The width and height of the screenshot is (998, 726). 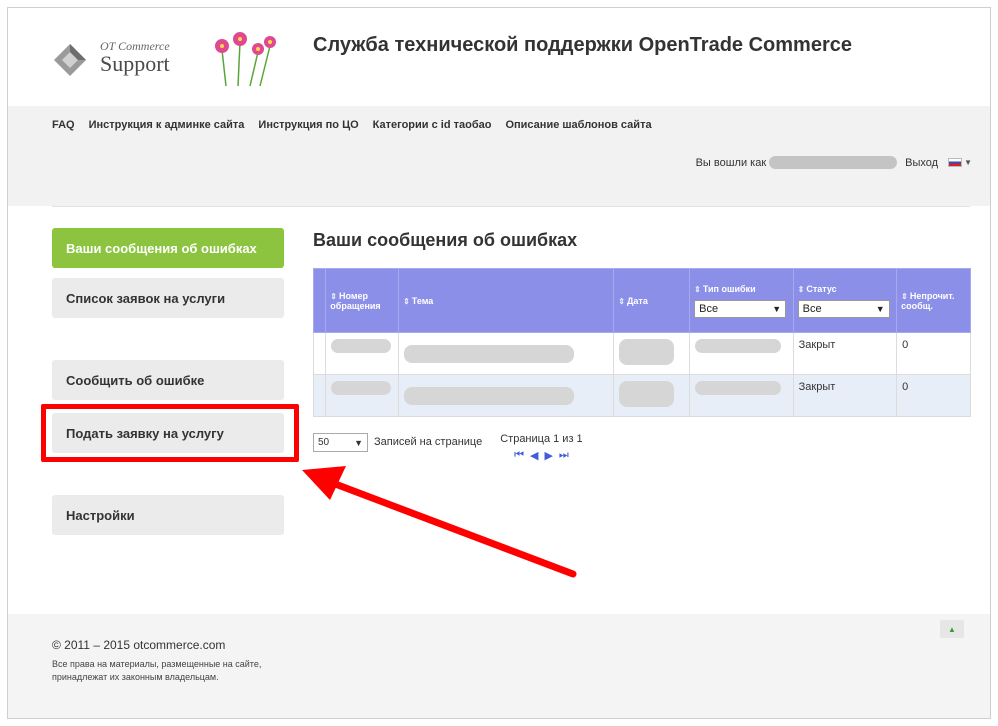 I want to click on col-error-type: ⇕ Тип ошибки Все ▼, so click(x=741, y=300).